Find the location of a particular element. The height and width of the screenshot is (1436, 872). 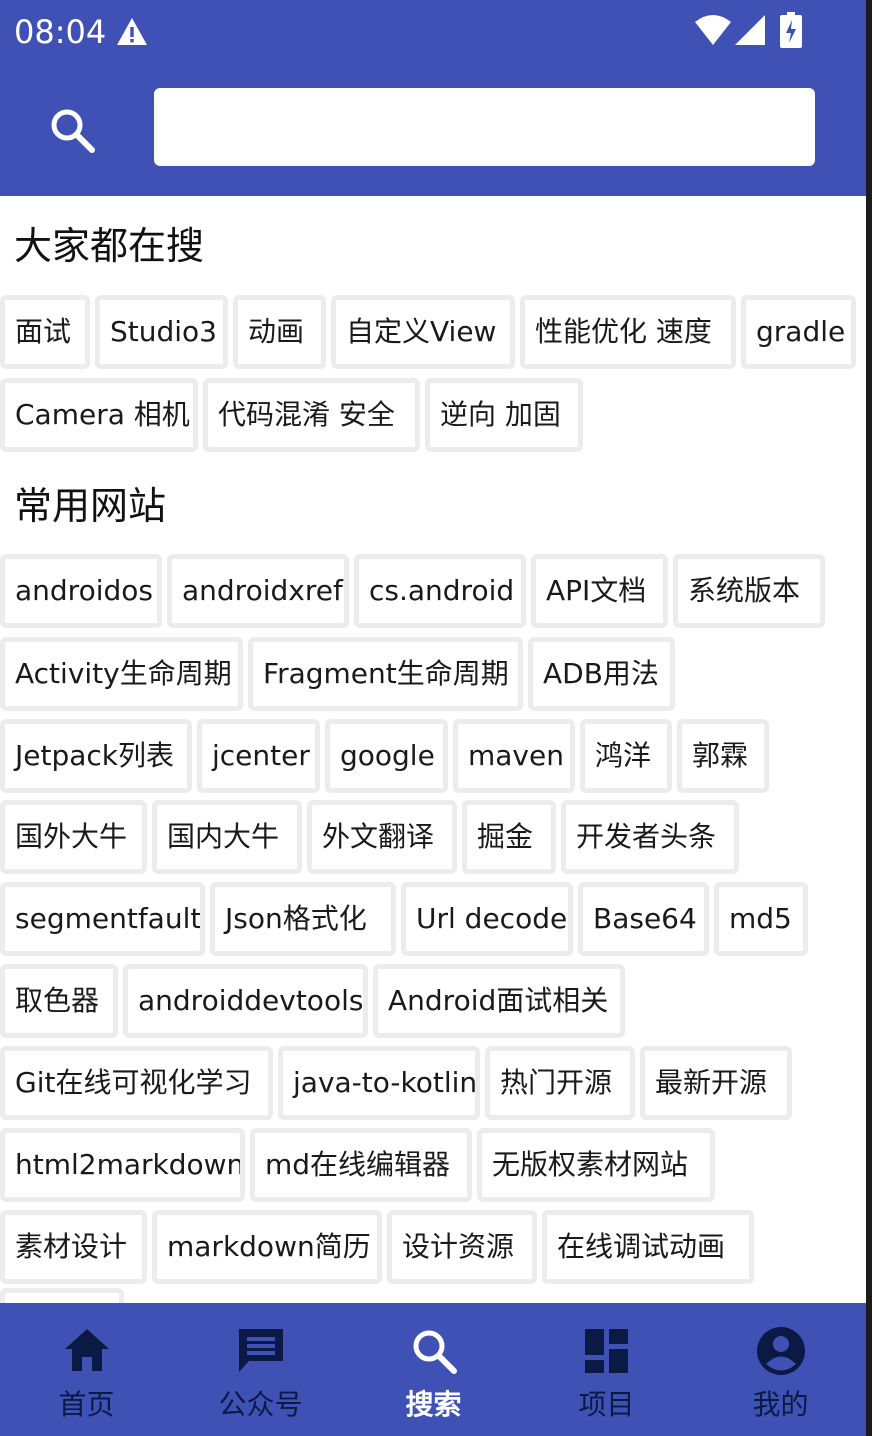

battery-charging-icon is located at coordinates (791, 30).